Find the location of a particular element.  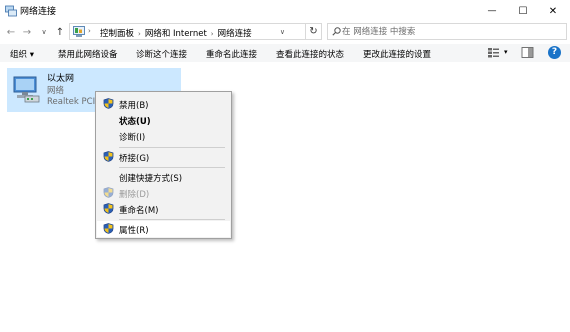

back-button: ← is located at coordinates (11, 32).